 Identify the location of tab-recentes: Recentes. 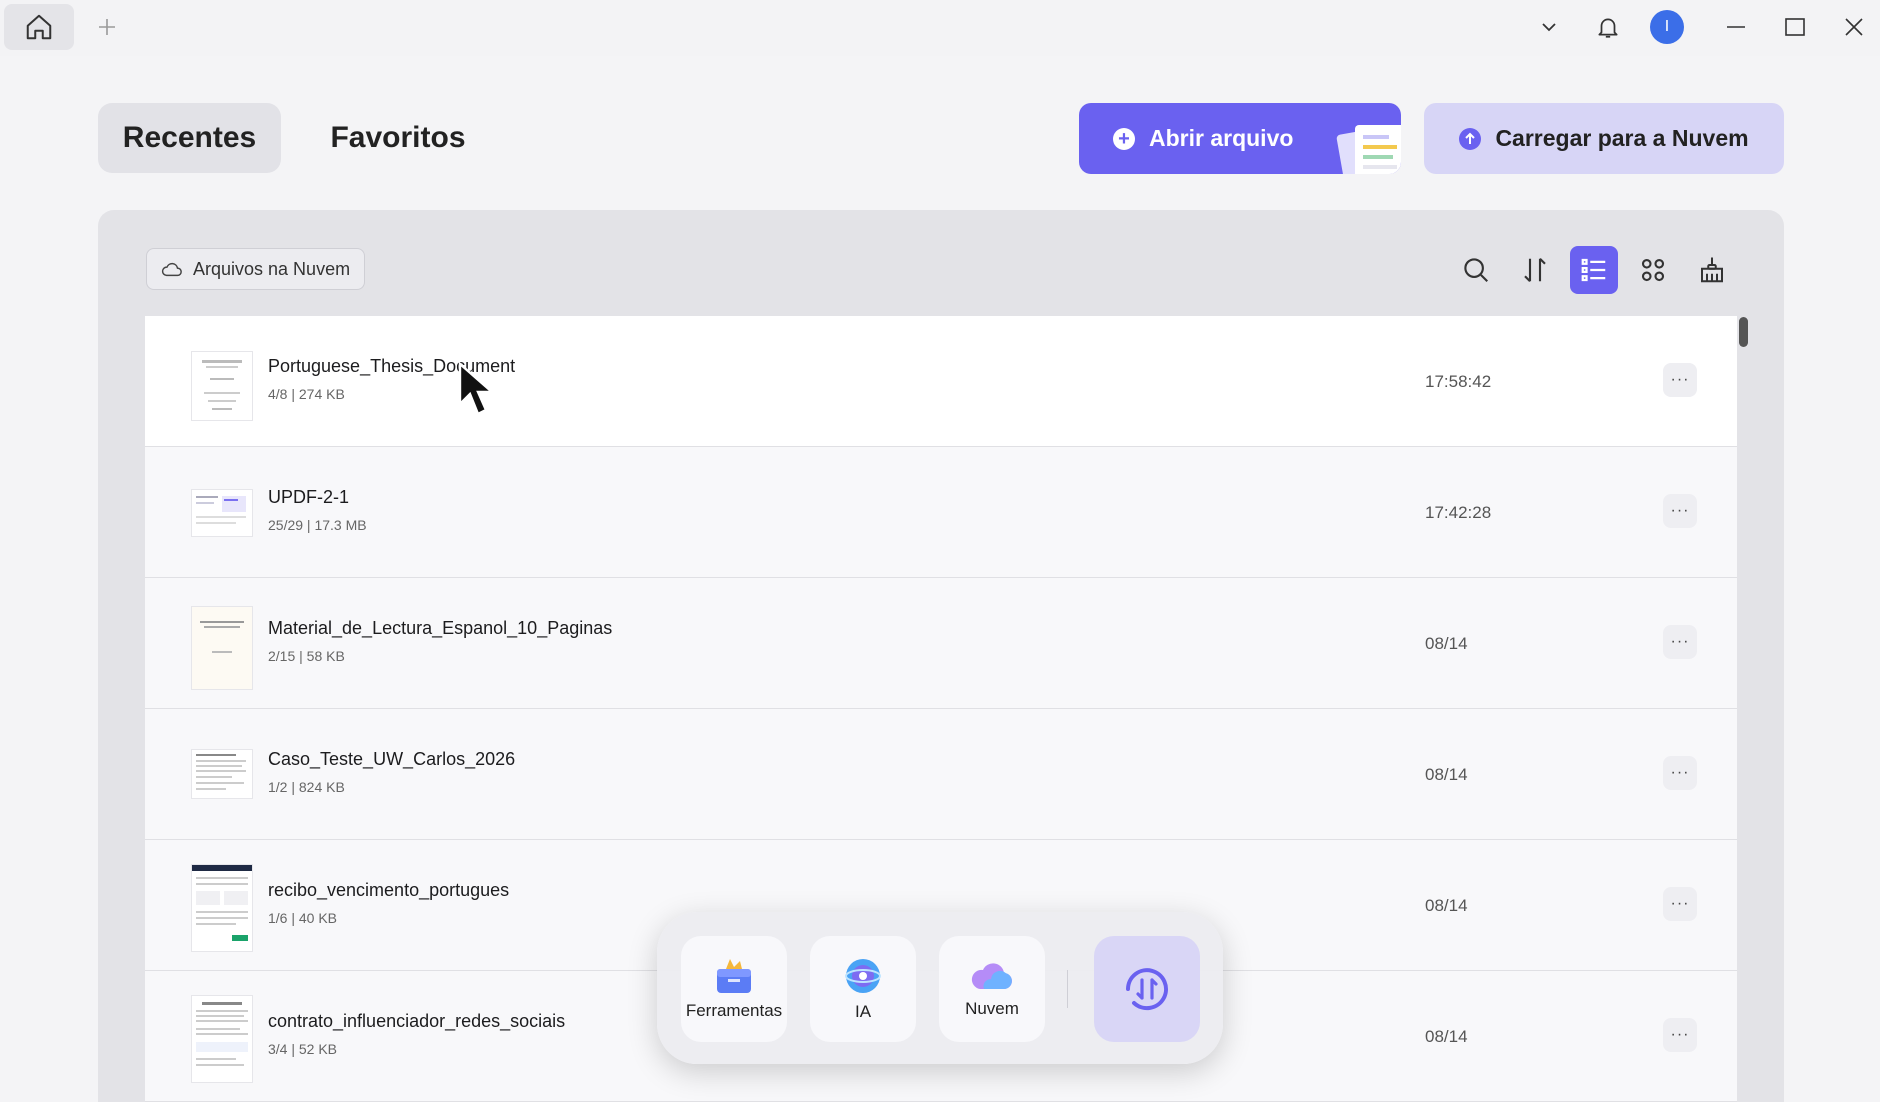
(189, 138).